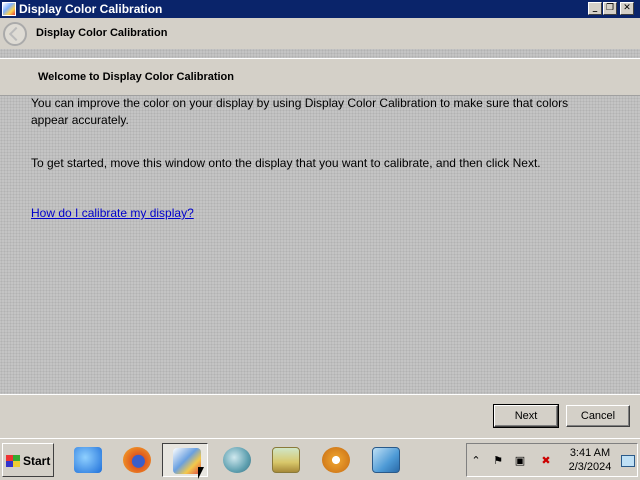  I want to click on show-desktop-icon, so click(628, 461).